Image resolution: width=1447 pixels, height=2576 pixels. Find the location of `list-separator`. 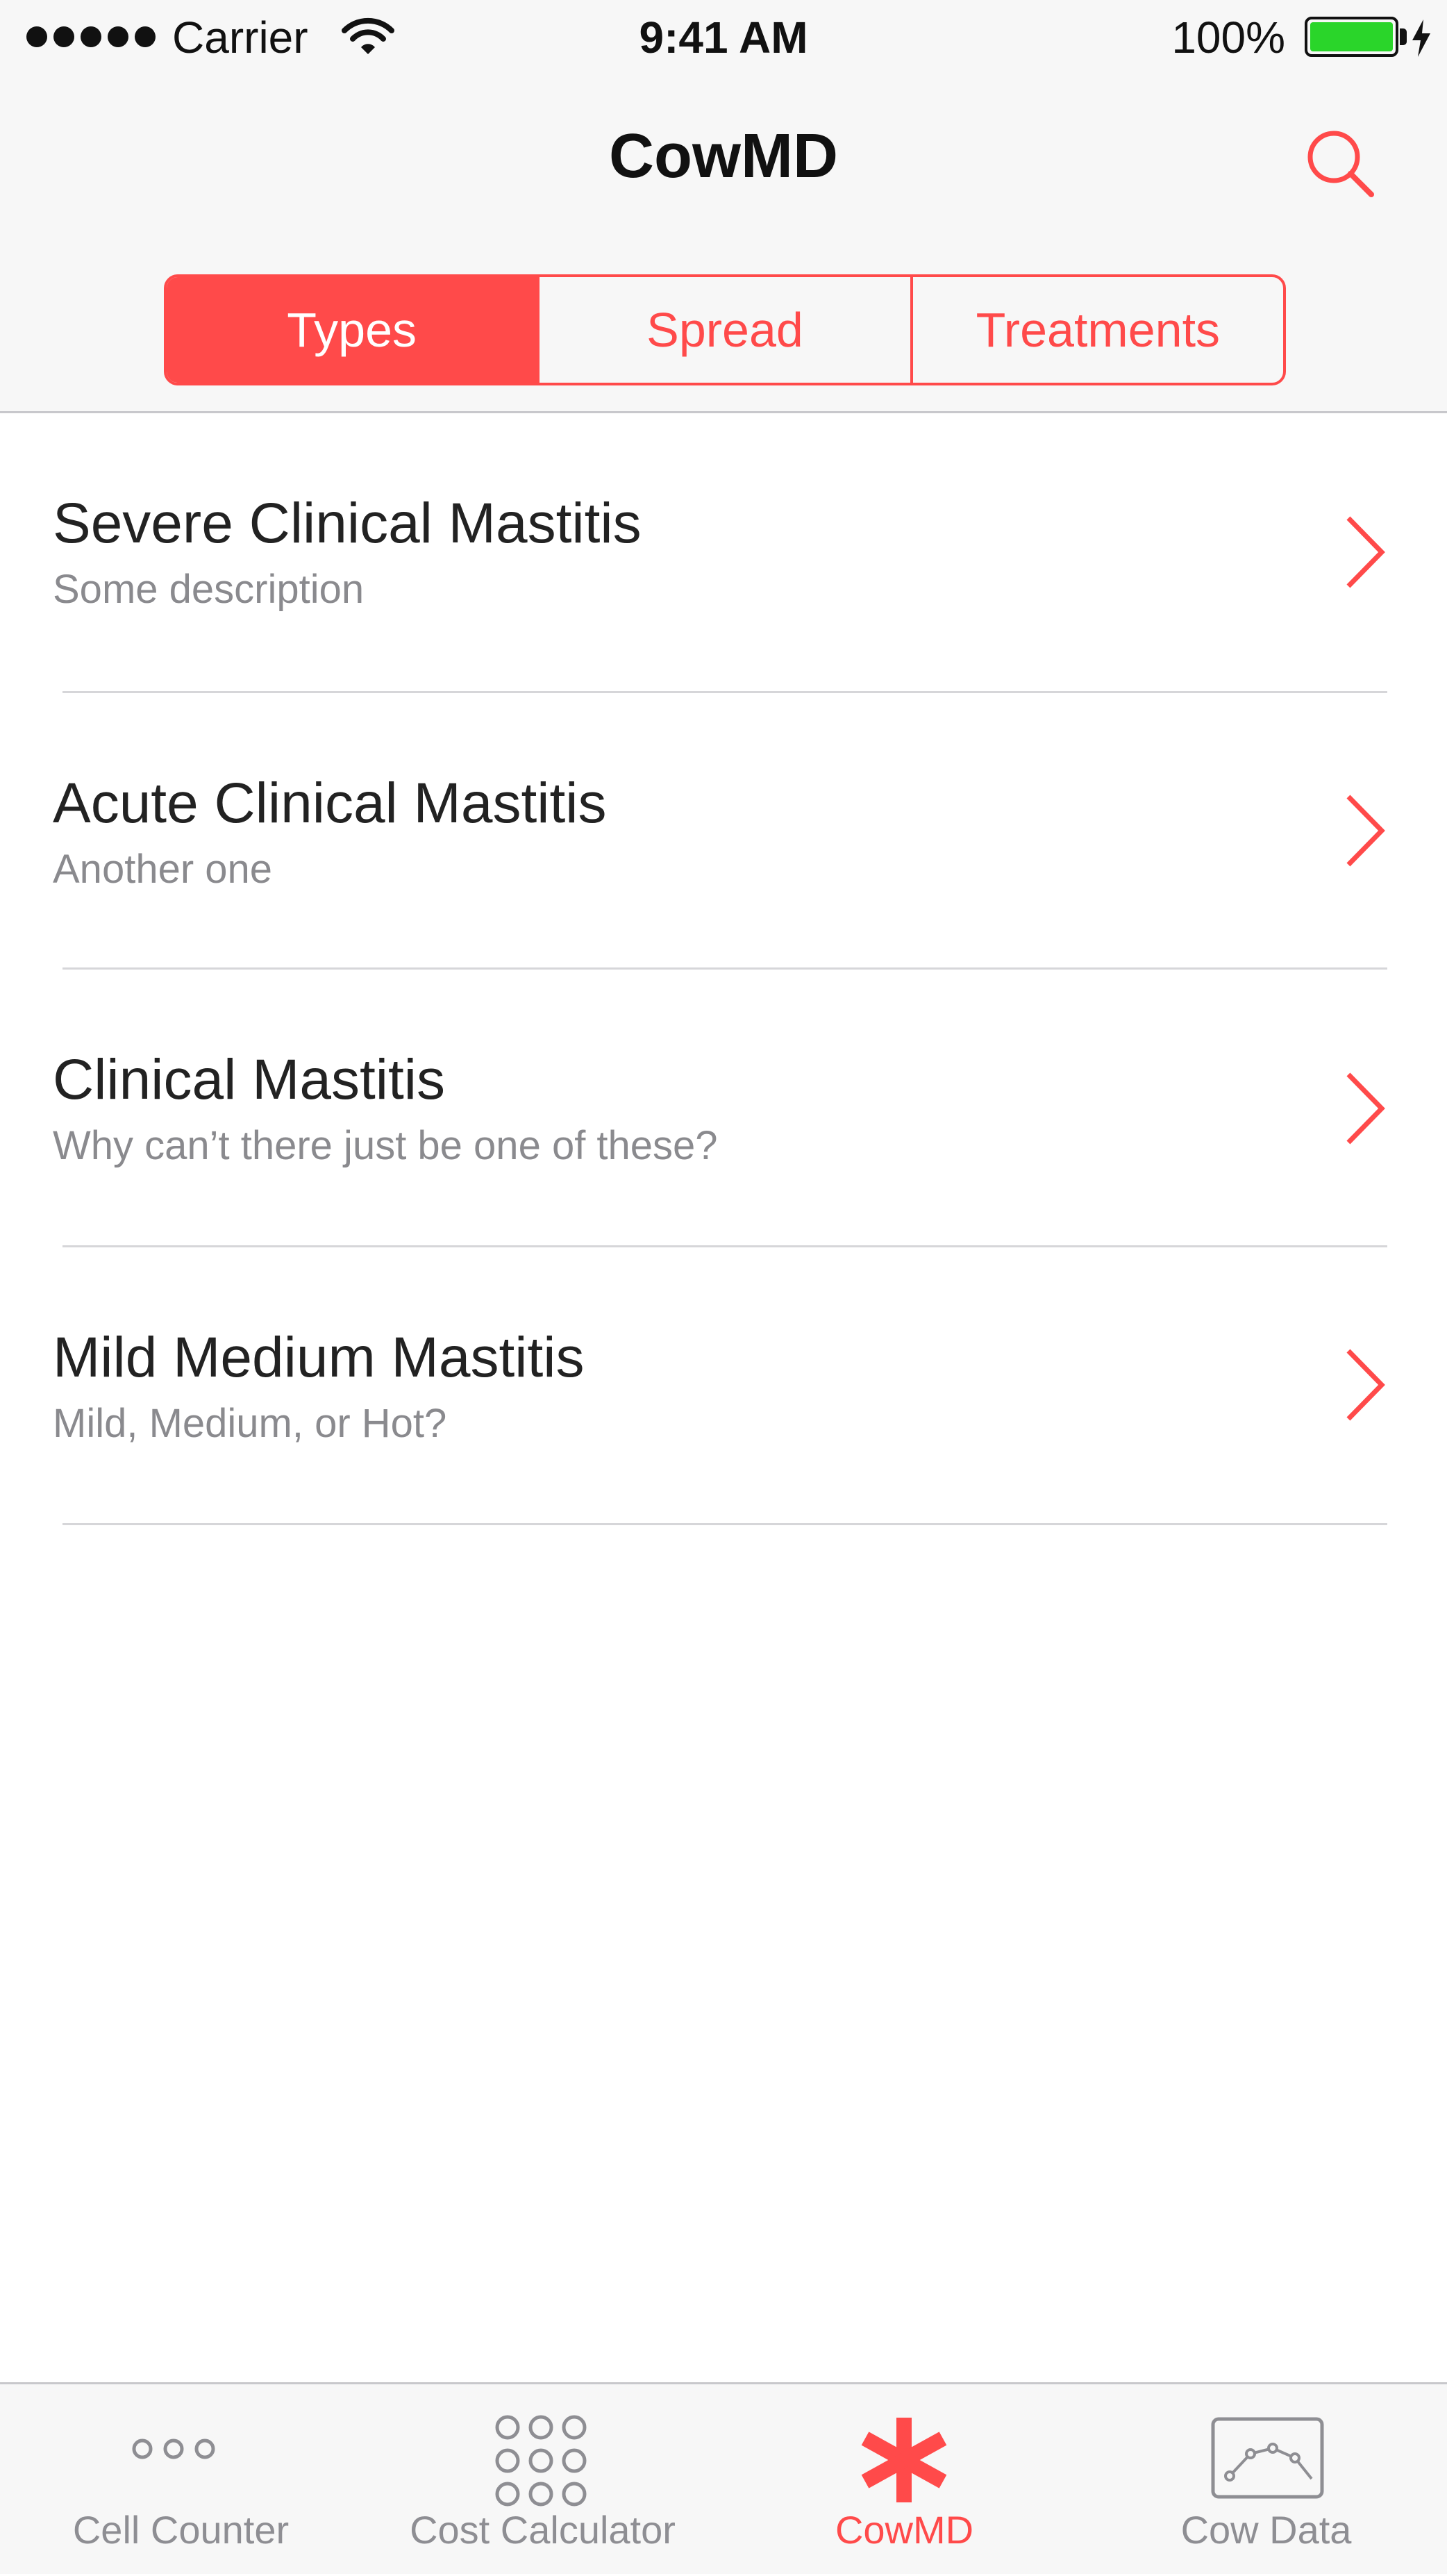

list-separator is located at coordinates (724, 1524).